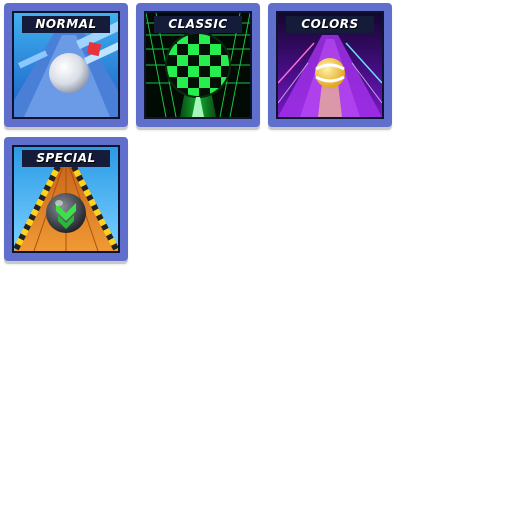 This screenshot has height=512, width=512. What do you see at coordinates (66, 158) in the screenshot?
I see `mode-label-special: SPECIAL` at bounding box center [66, 158].